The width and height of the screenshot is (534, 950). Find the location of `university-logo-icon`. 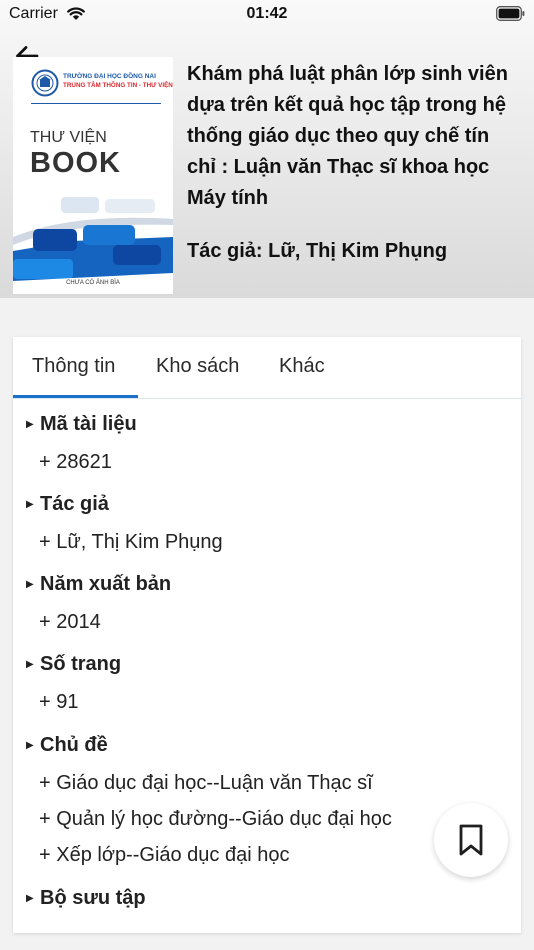

university-logo-icon is located at coordinates (45, 83).